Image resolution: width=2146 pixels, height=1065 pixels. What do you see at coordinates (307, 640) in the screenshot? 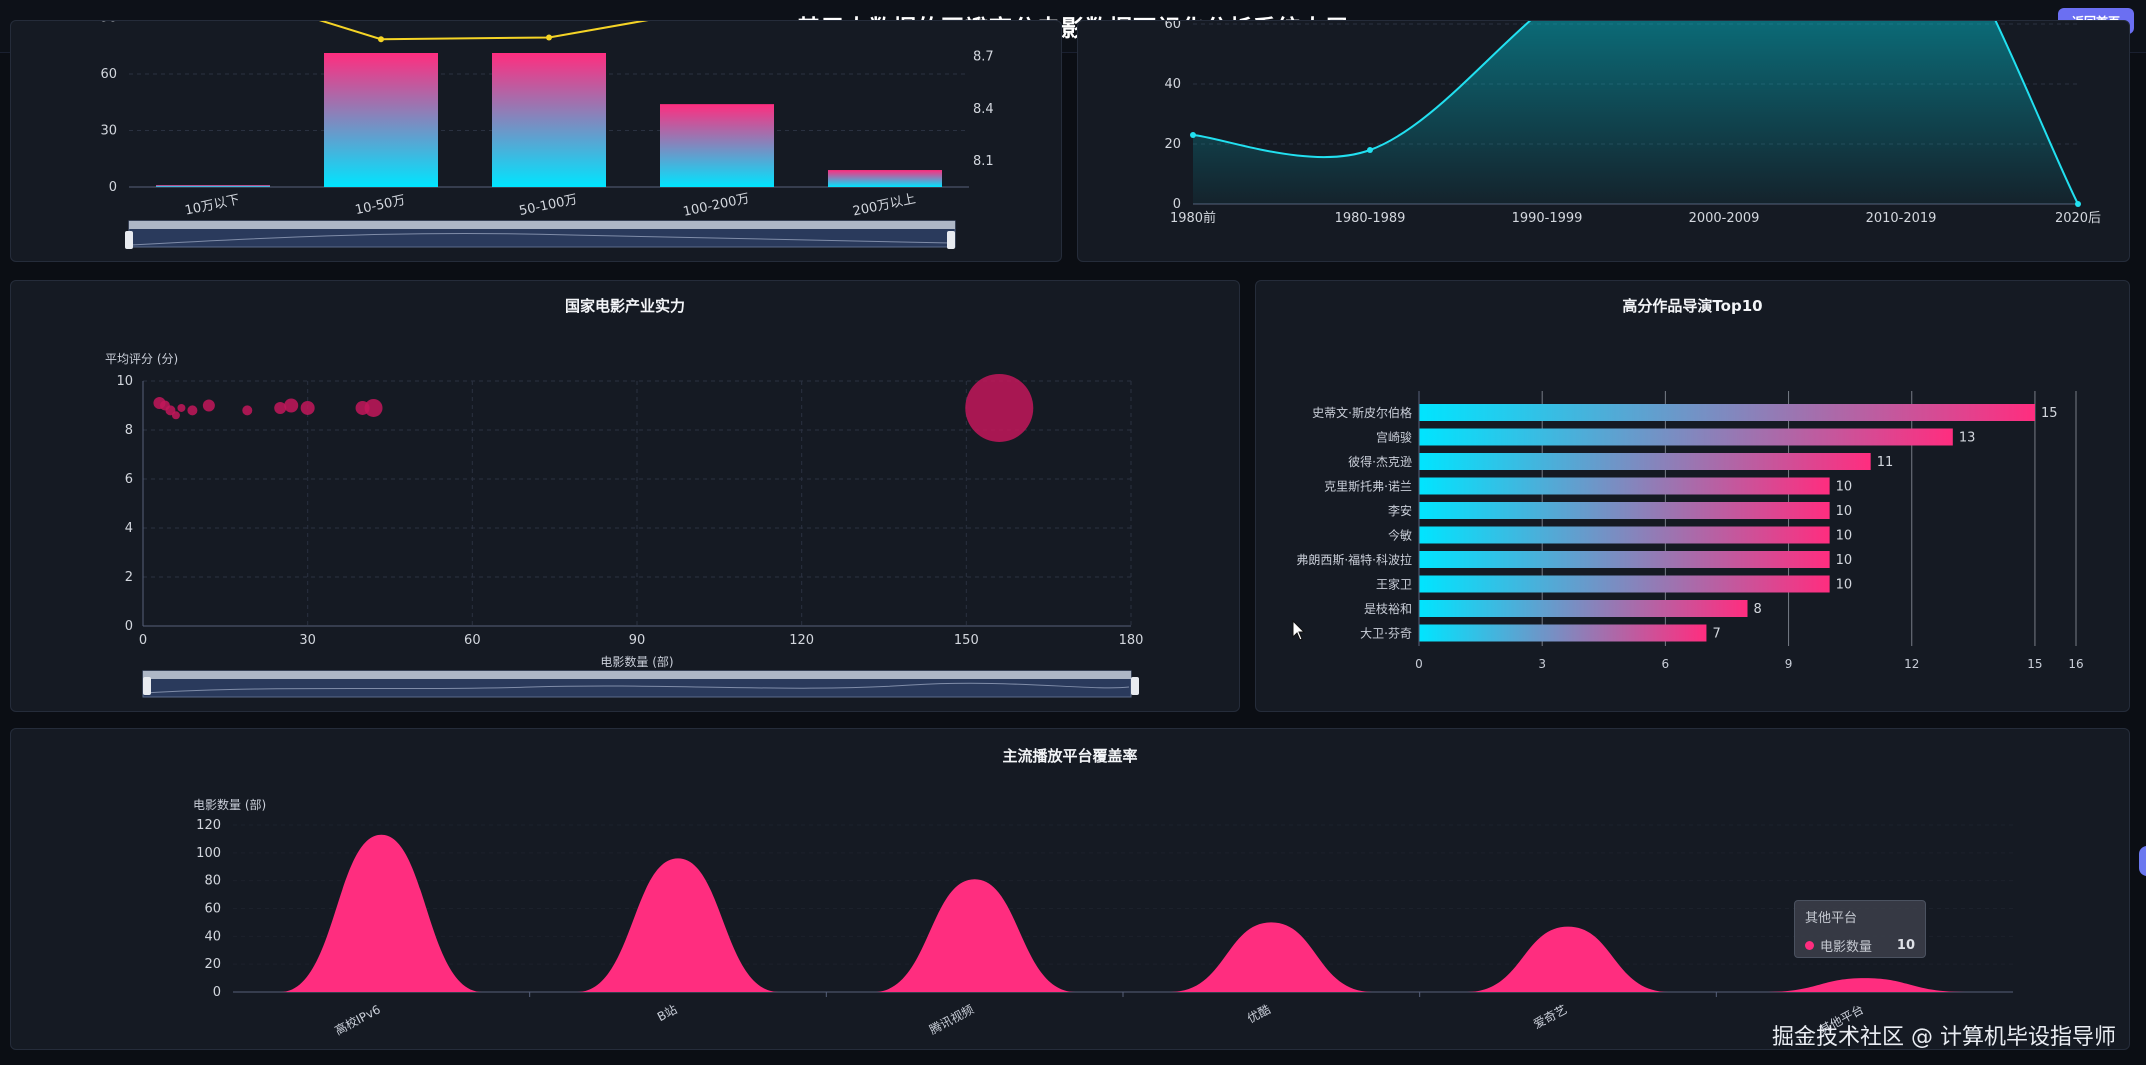
I see `x-tick-label: 30` at bounding box center [307, 640].